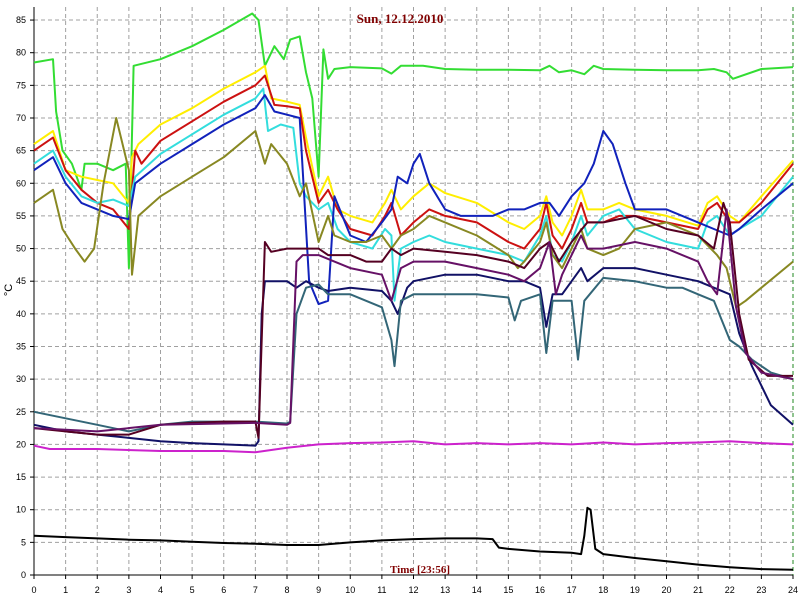 The image size is (800, 600). Describe the element at coordinates (23, 542) in the screenshot. I see `y-tick-label: 5` at that location.